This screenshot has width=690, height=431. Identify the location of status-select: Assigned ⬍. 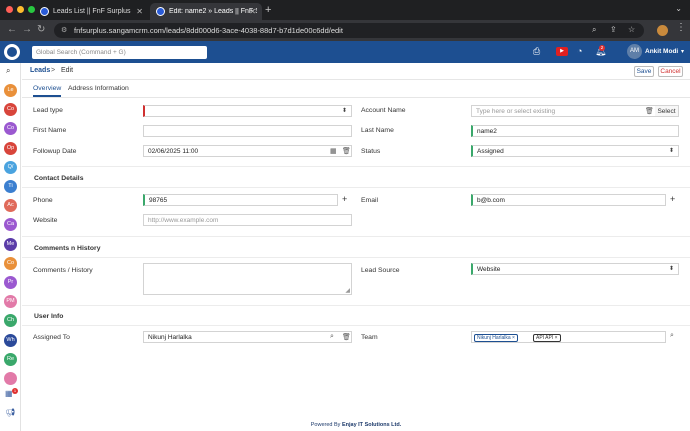
(575, 151).